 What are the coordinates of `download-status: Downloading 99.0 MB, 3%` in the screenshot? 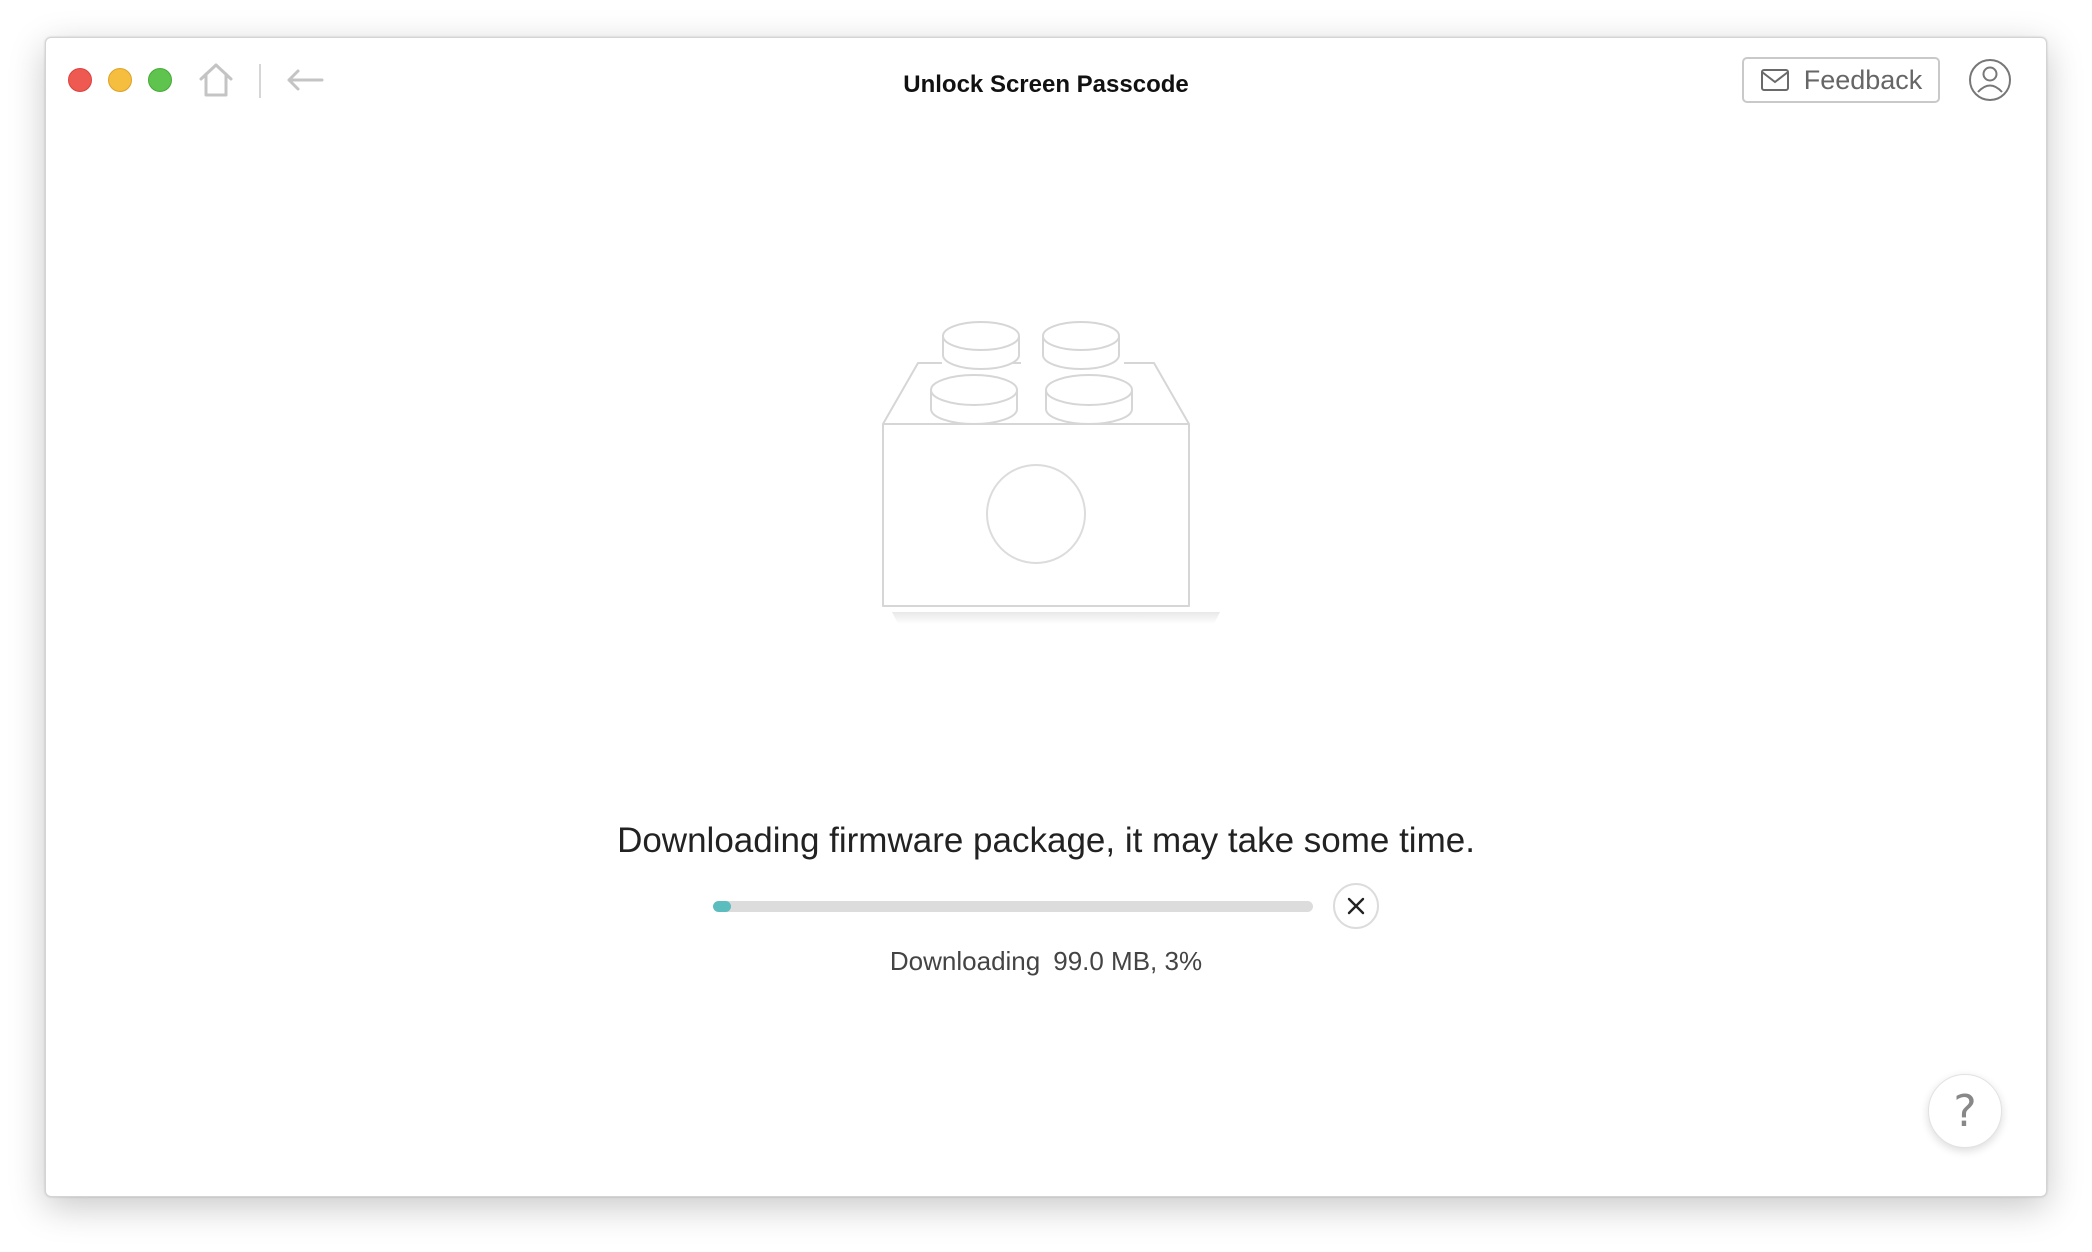 It's located at (1046, 961).